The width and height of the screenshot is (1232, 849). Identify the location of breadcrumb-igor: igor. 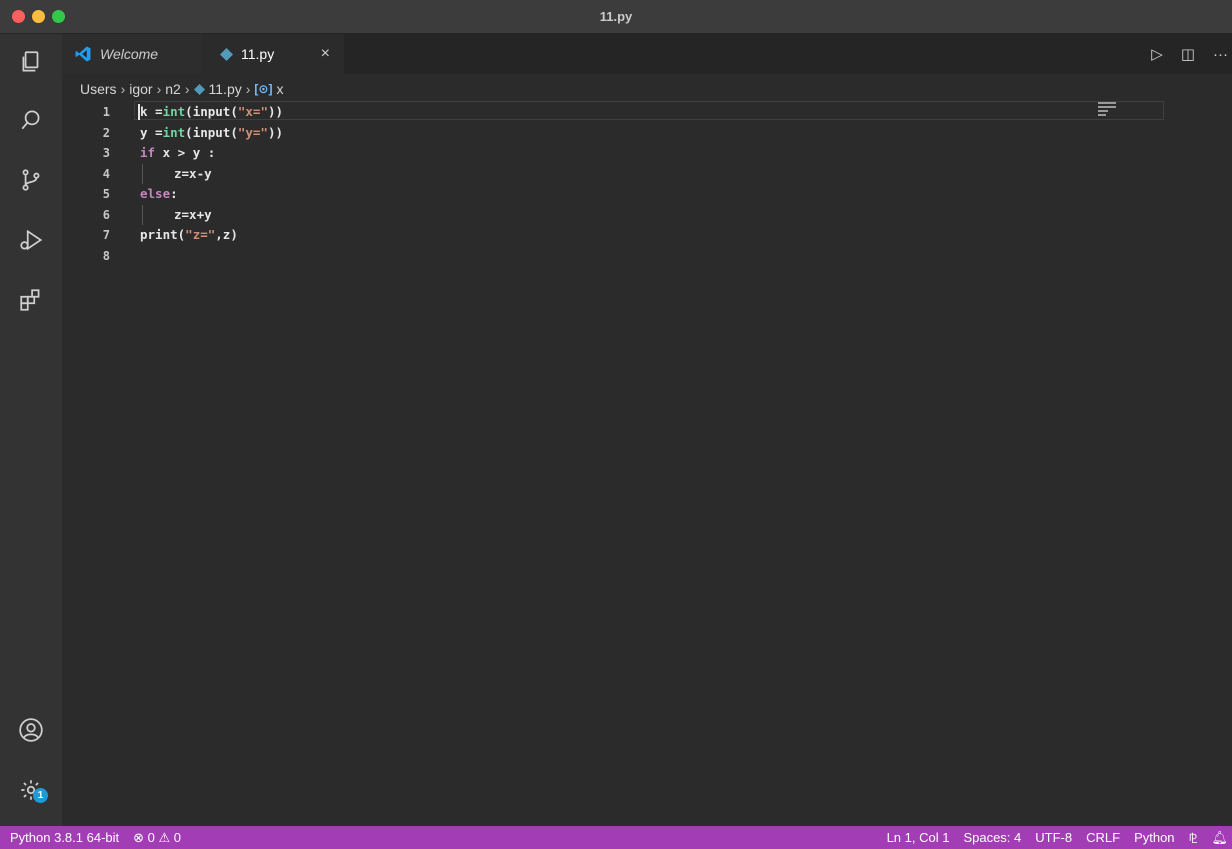
(140, 89).